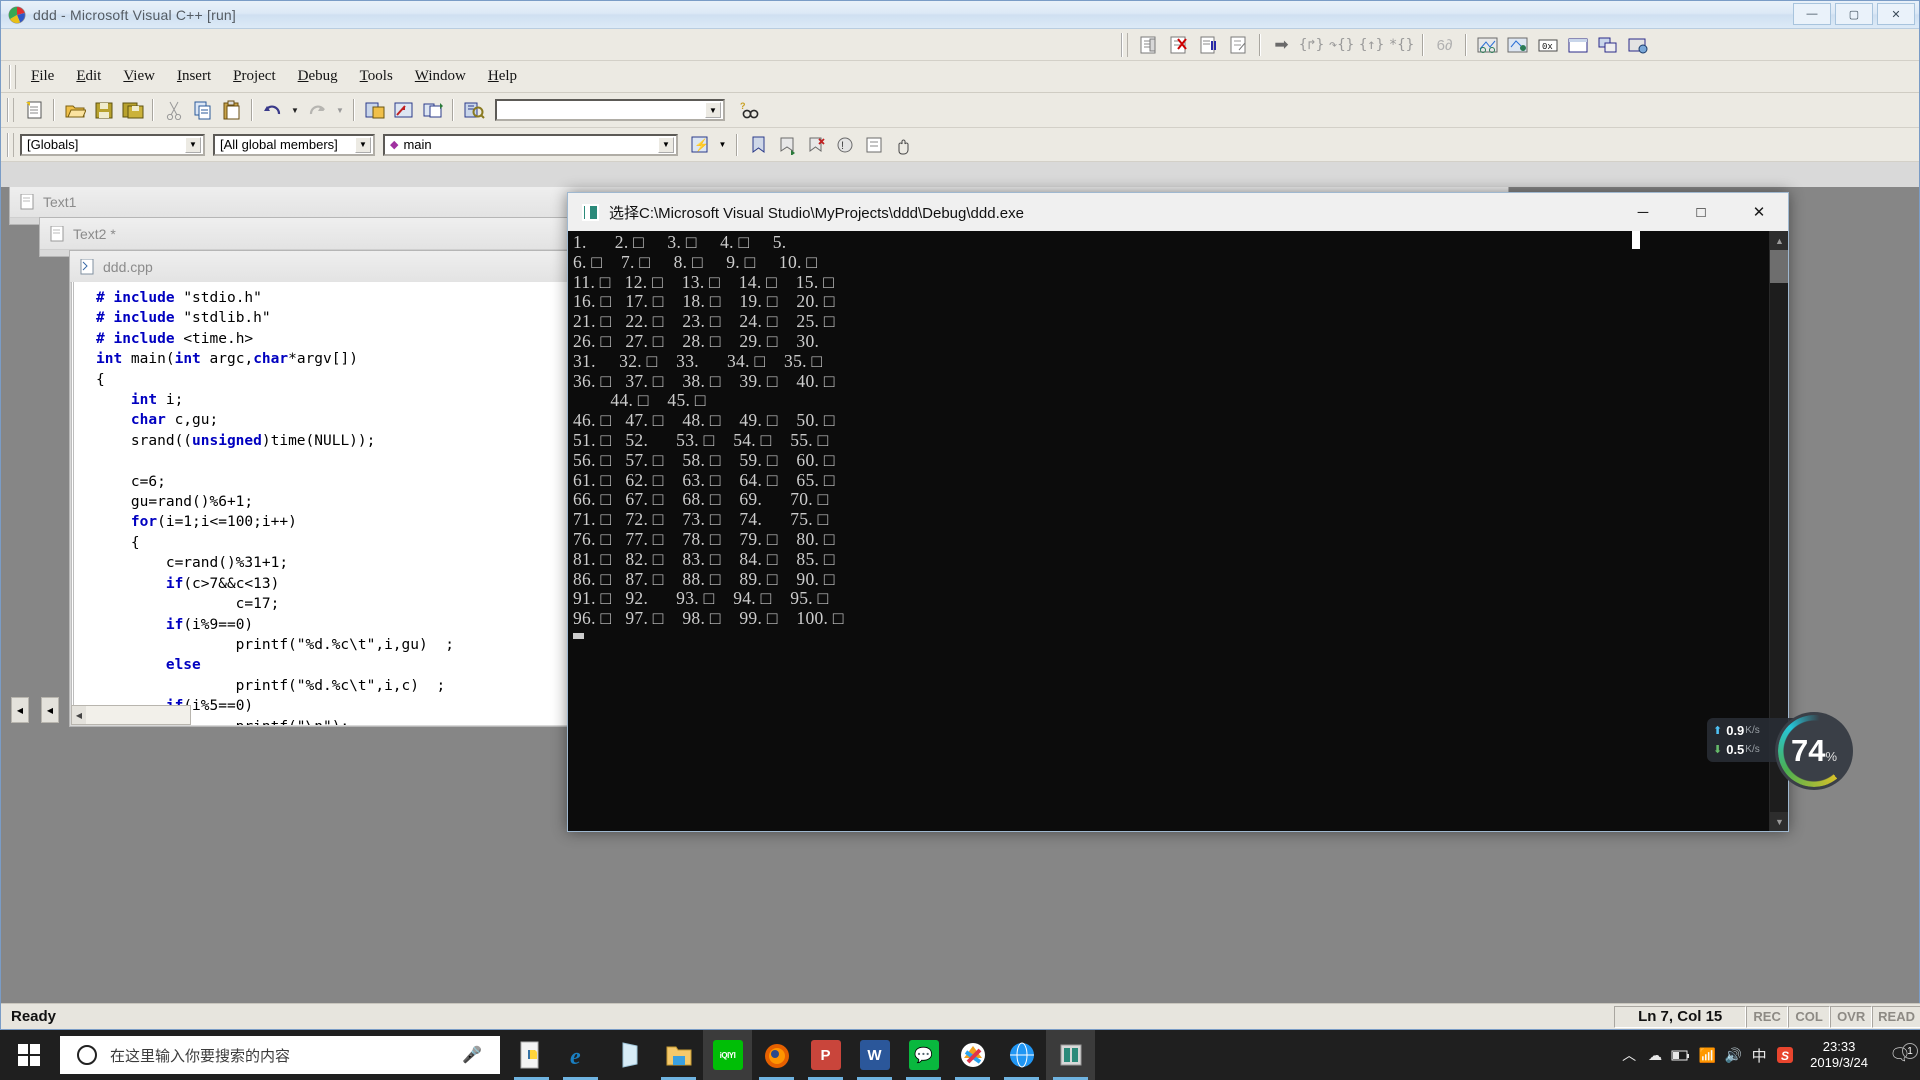  I want to click on memory-window-icon, so click(1577, 45).